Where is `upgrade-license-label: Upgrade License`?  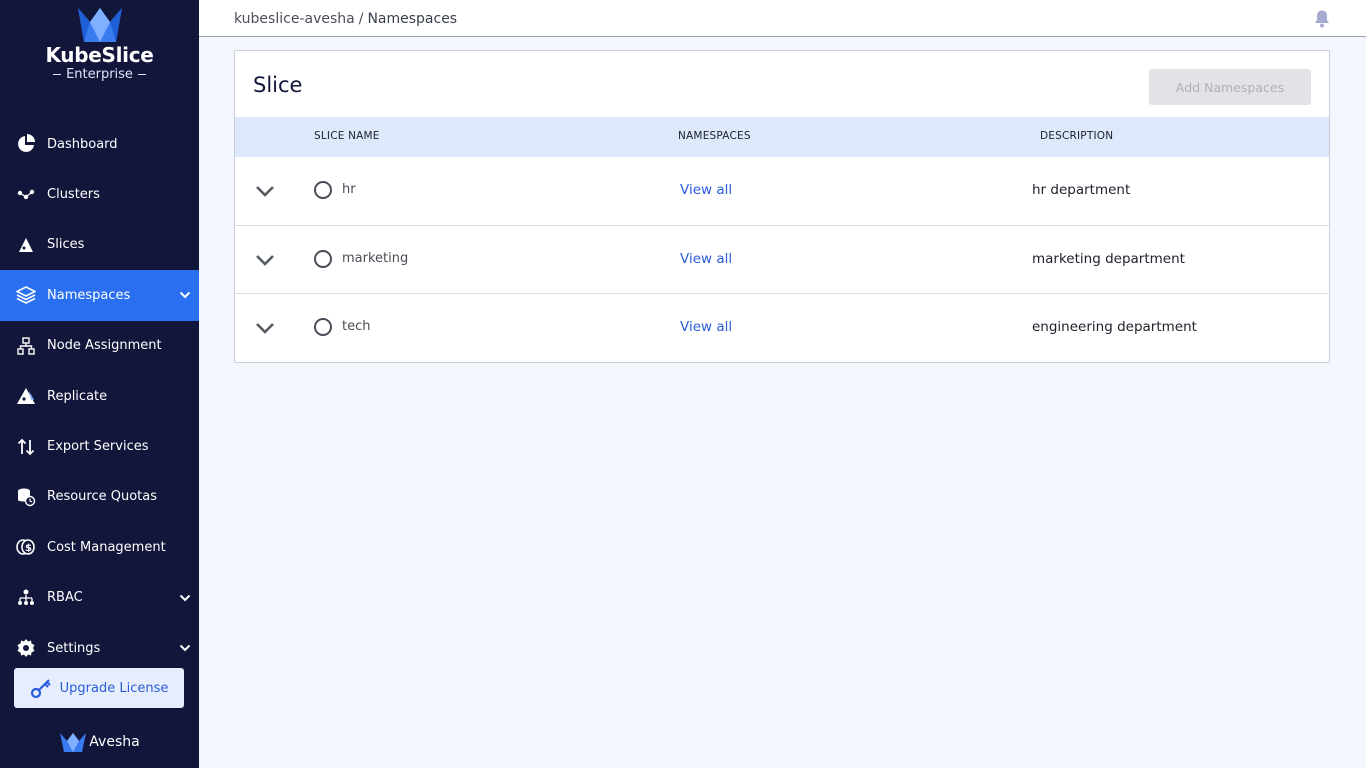 upgrade-license-label: Upgrade License is located at coordinates (114, 688).